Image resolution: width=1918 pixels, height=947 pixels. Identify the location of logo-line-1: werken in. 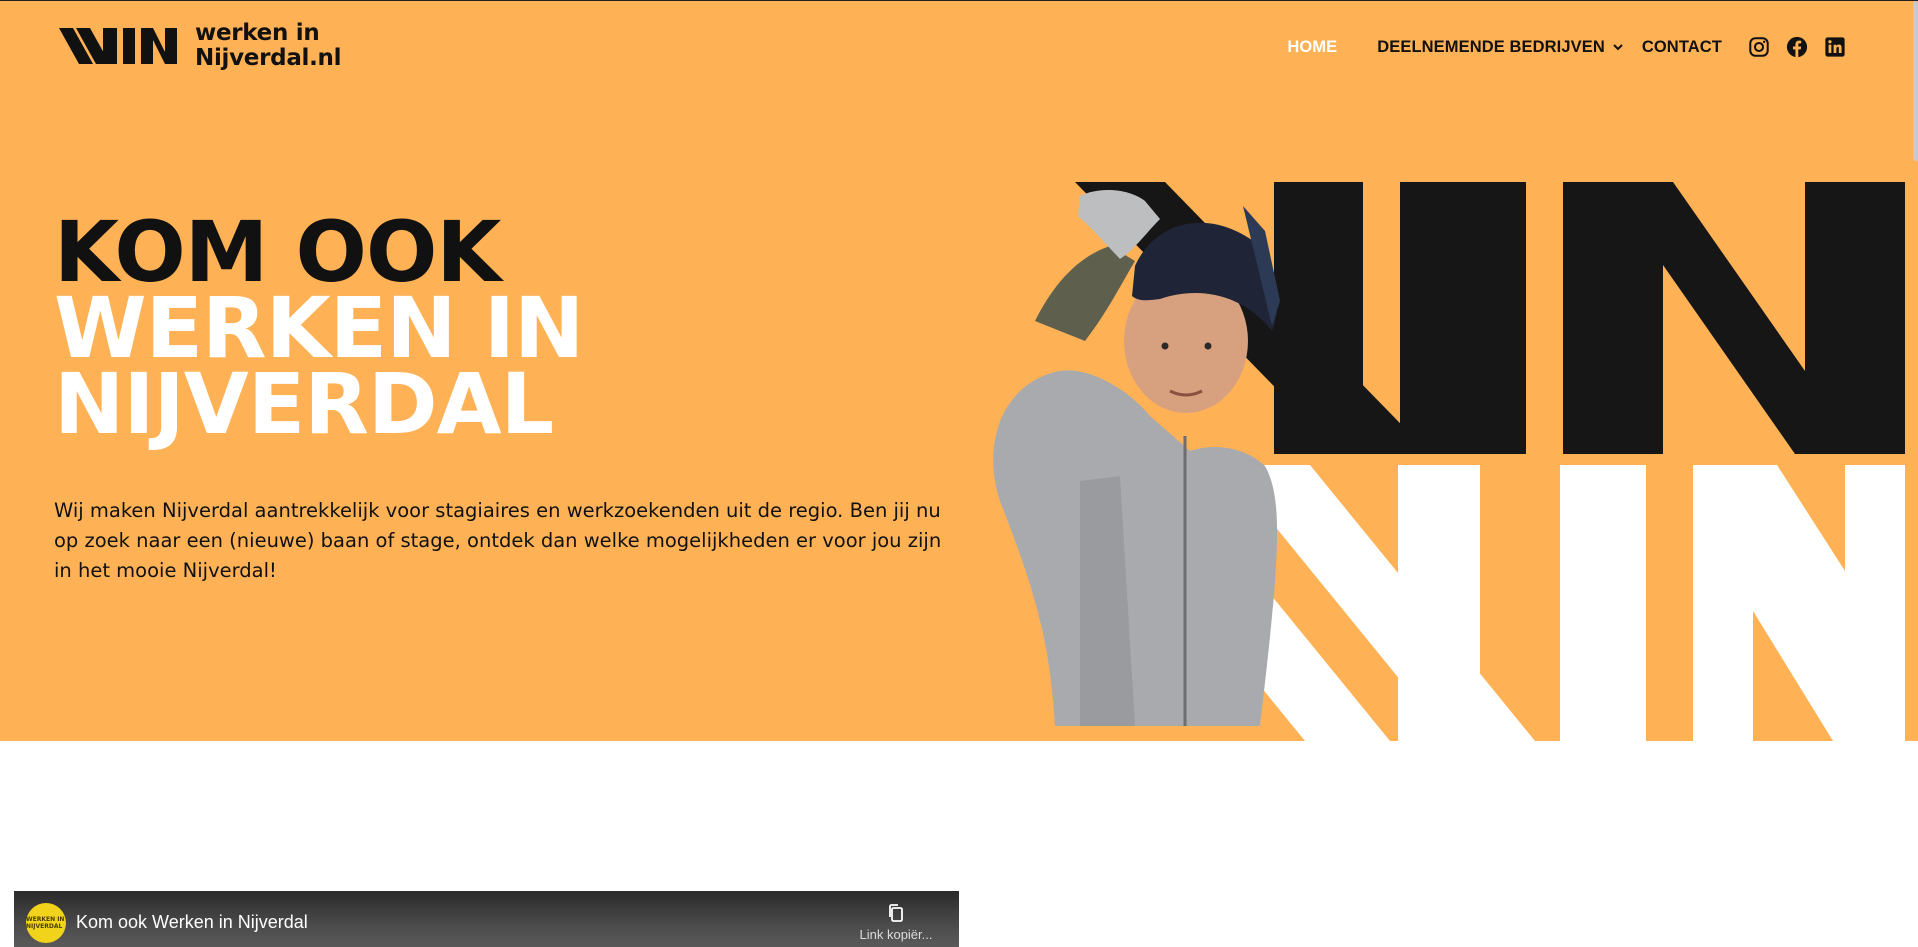
(257, 33).